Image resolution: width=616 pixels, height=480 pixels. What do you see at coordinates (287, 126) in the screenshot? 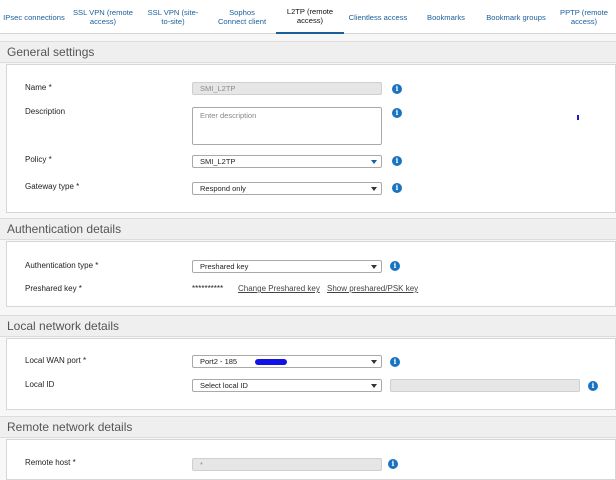
I see `description-field: Enter description` at bounding box center [287, 126].